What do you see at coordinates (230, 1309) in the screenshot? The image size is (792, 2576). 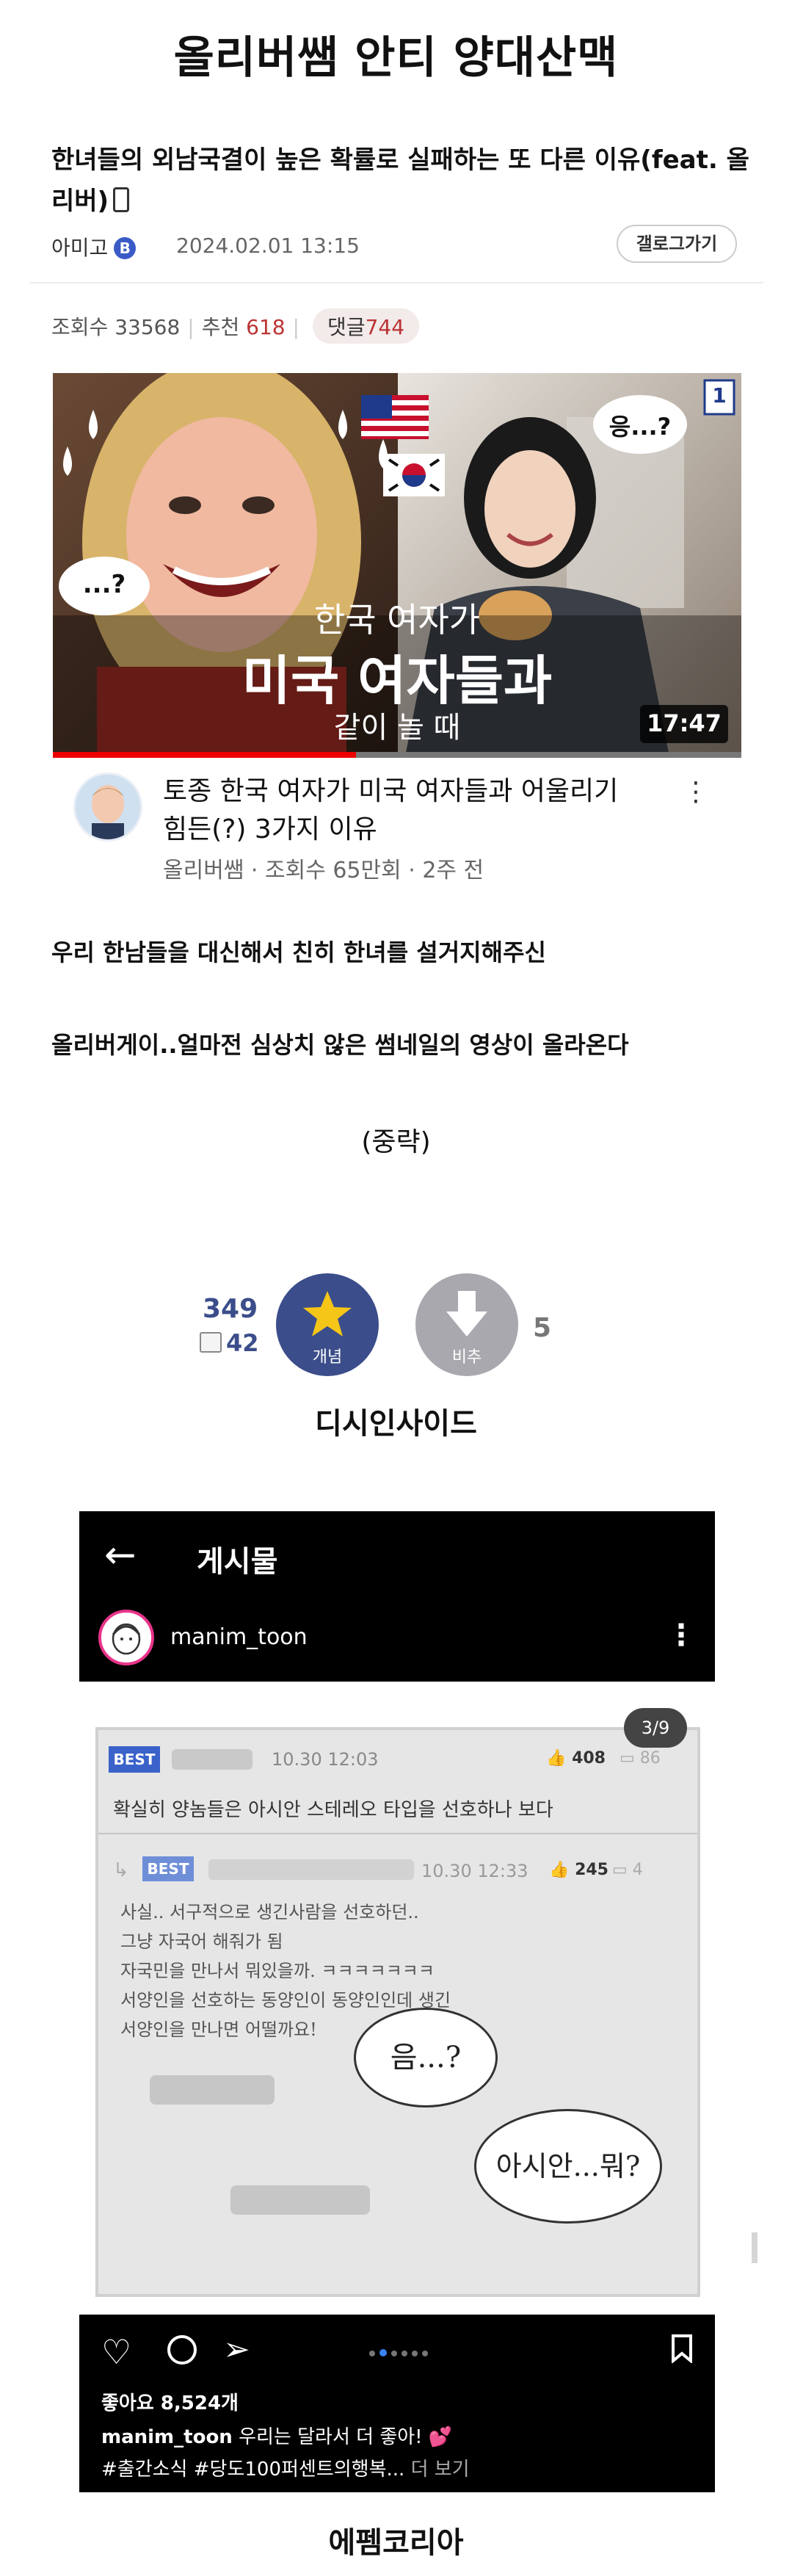 I see `vote-up-count: 349` at bounding box center [230, 1309].